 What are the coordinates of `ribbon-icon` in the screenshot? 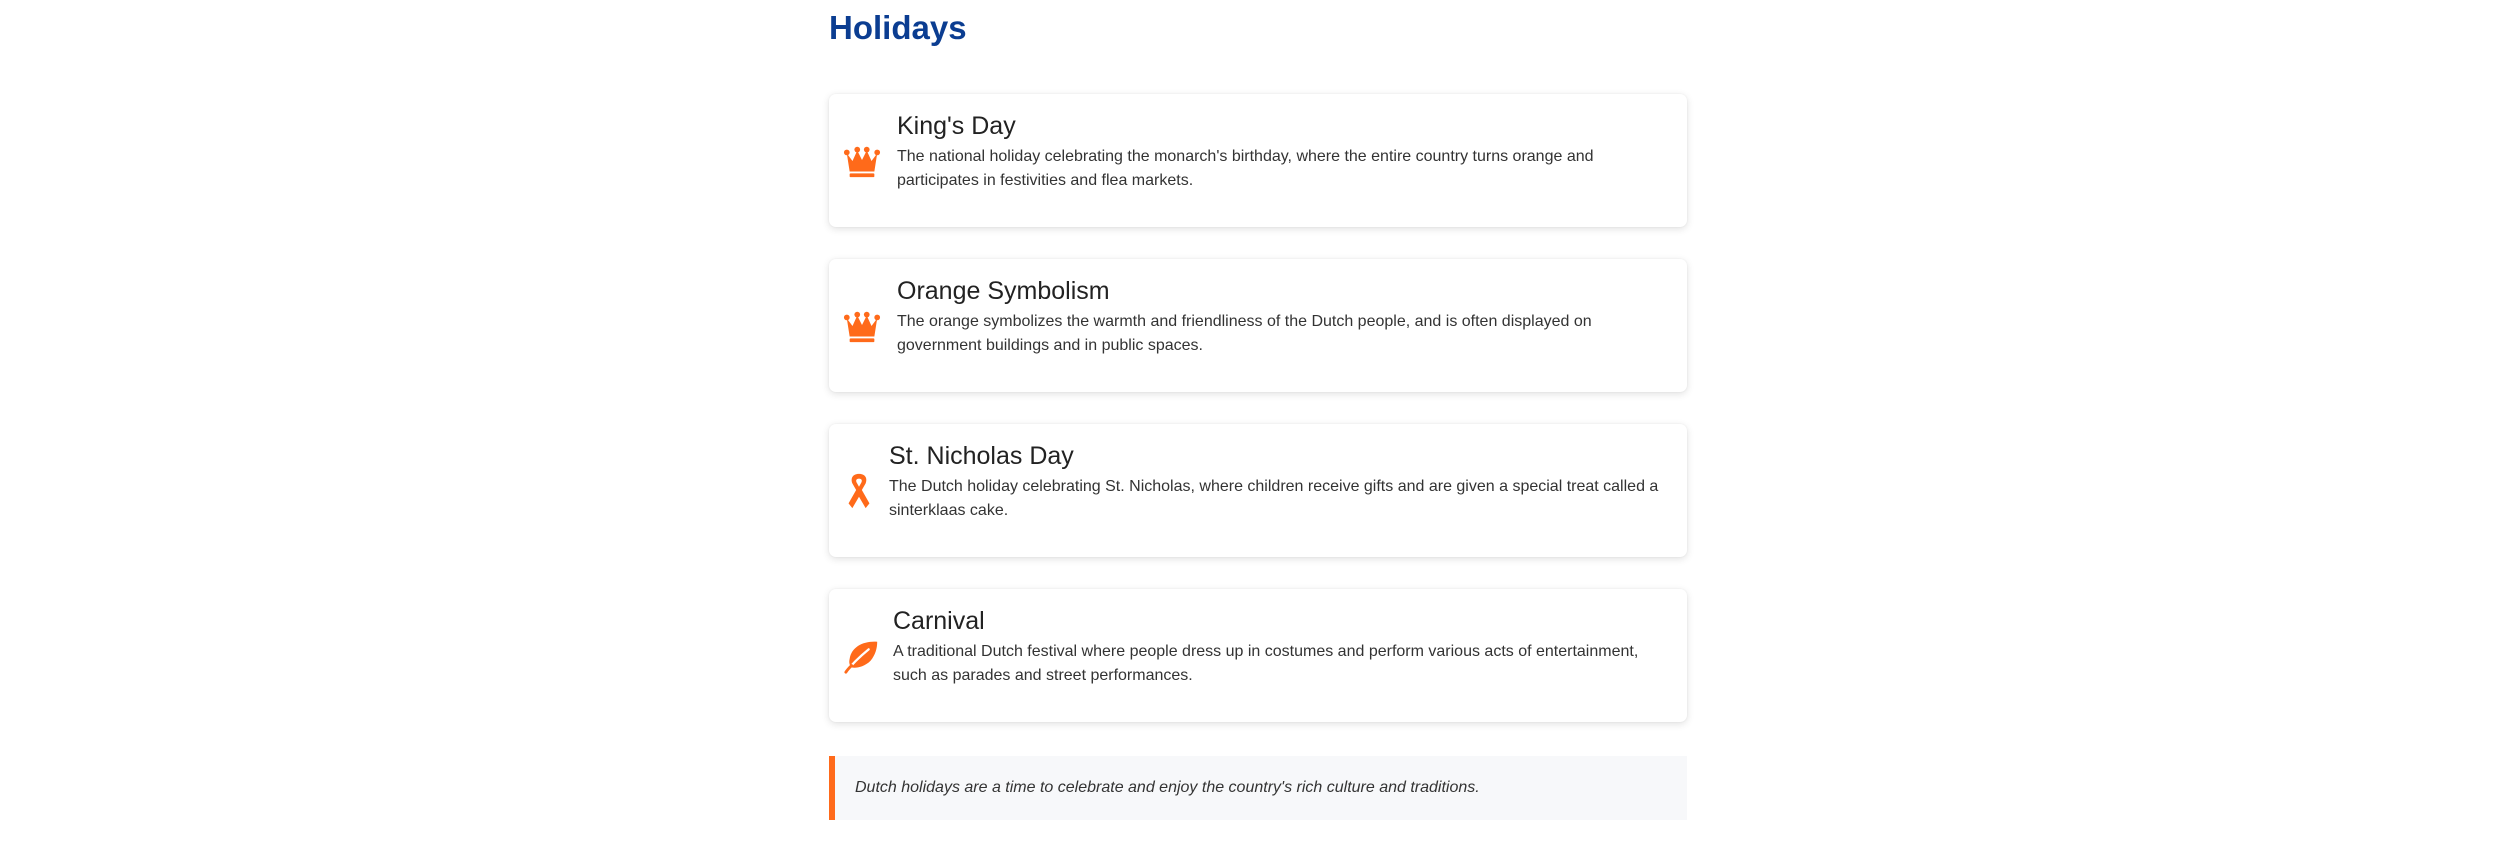 It's located at (859, 491).